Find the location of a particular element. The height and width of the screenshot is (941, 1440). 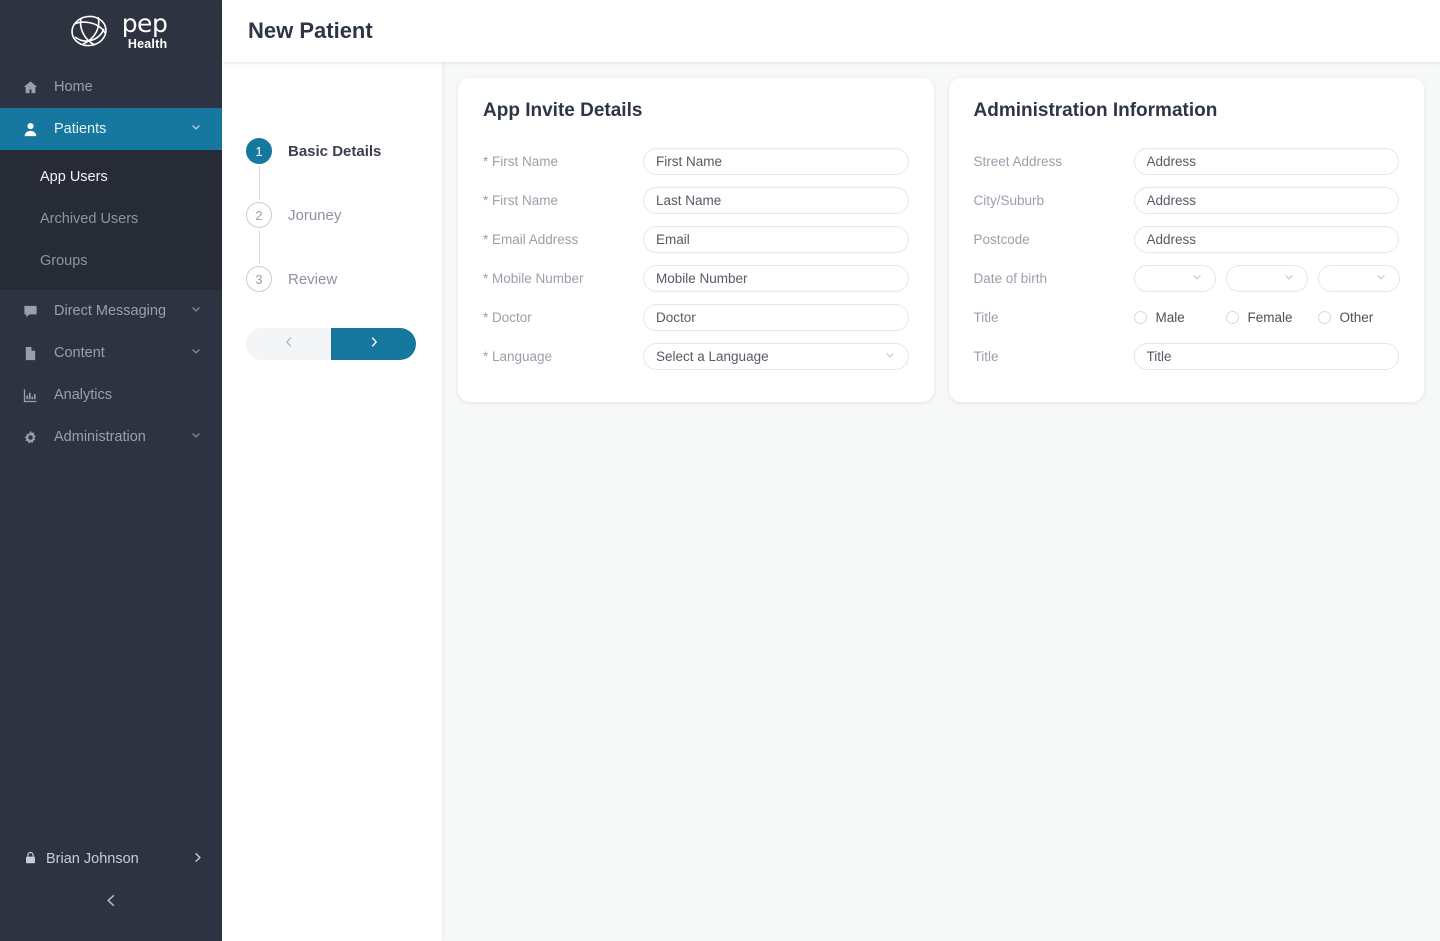

current-user-row: Brian Johnson is located at coordinates (111, 859).